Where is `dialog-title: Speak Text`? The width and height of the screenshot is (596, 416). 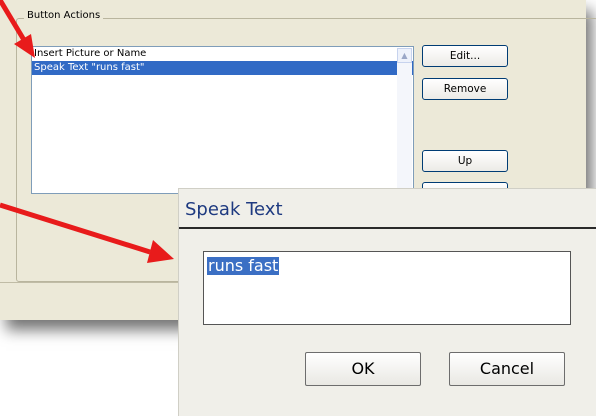
dialog-title: Speak Text is located at coordinates (234, 209).